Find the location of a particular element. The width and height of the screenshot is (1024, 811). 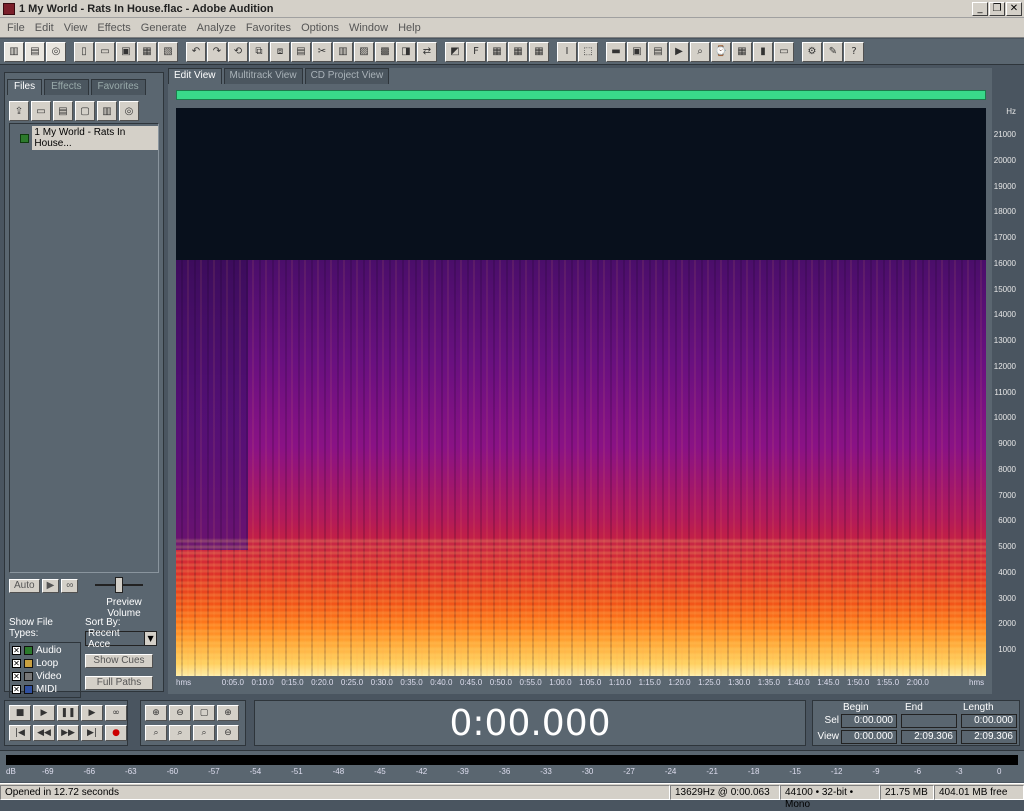

zoom-in-icon: ⊕ is located at coordinates (156, 713).